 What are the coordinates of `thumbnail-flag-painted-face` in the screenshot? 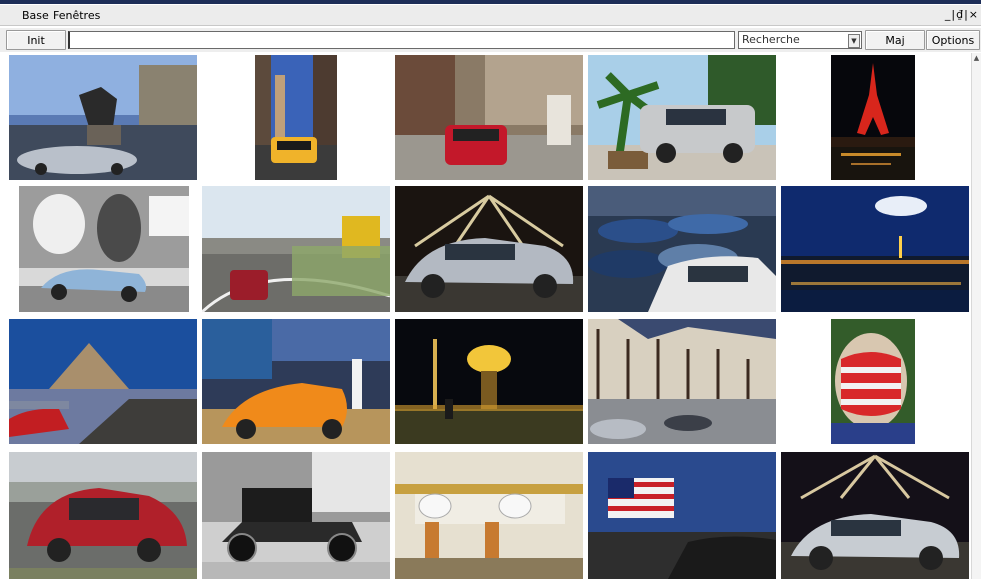 It's located at (875, 381).